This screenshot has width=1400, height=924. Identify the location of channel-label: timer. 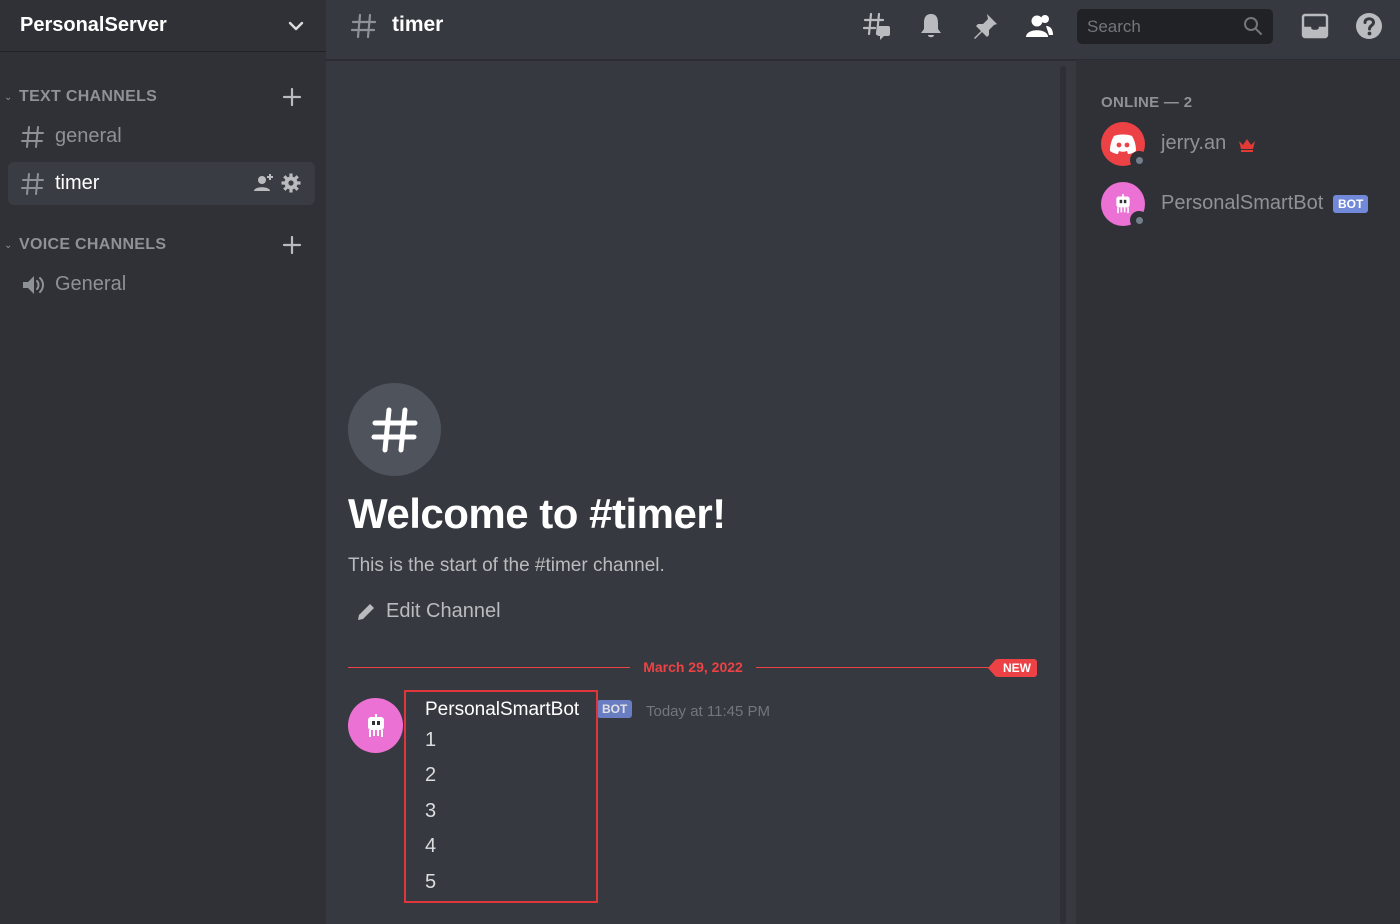
(77, 183).